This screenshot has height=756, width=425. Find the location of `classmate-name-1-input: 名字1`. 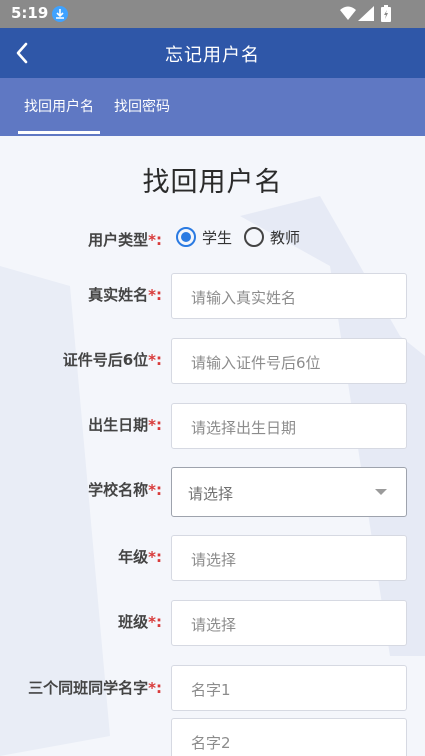

classmate-name-1-input: 名字1 is located at coordinates (289, 688).